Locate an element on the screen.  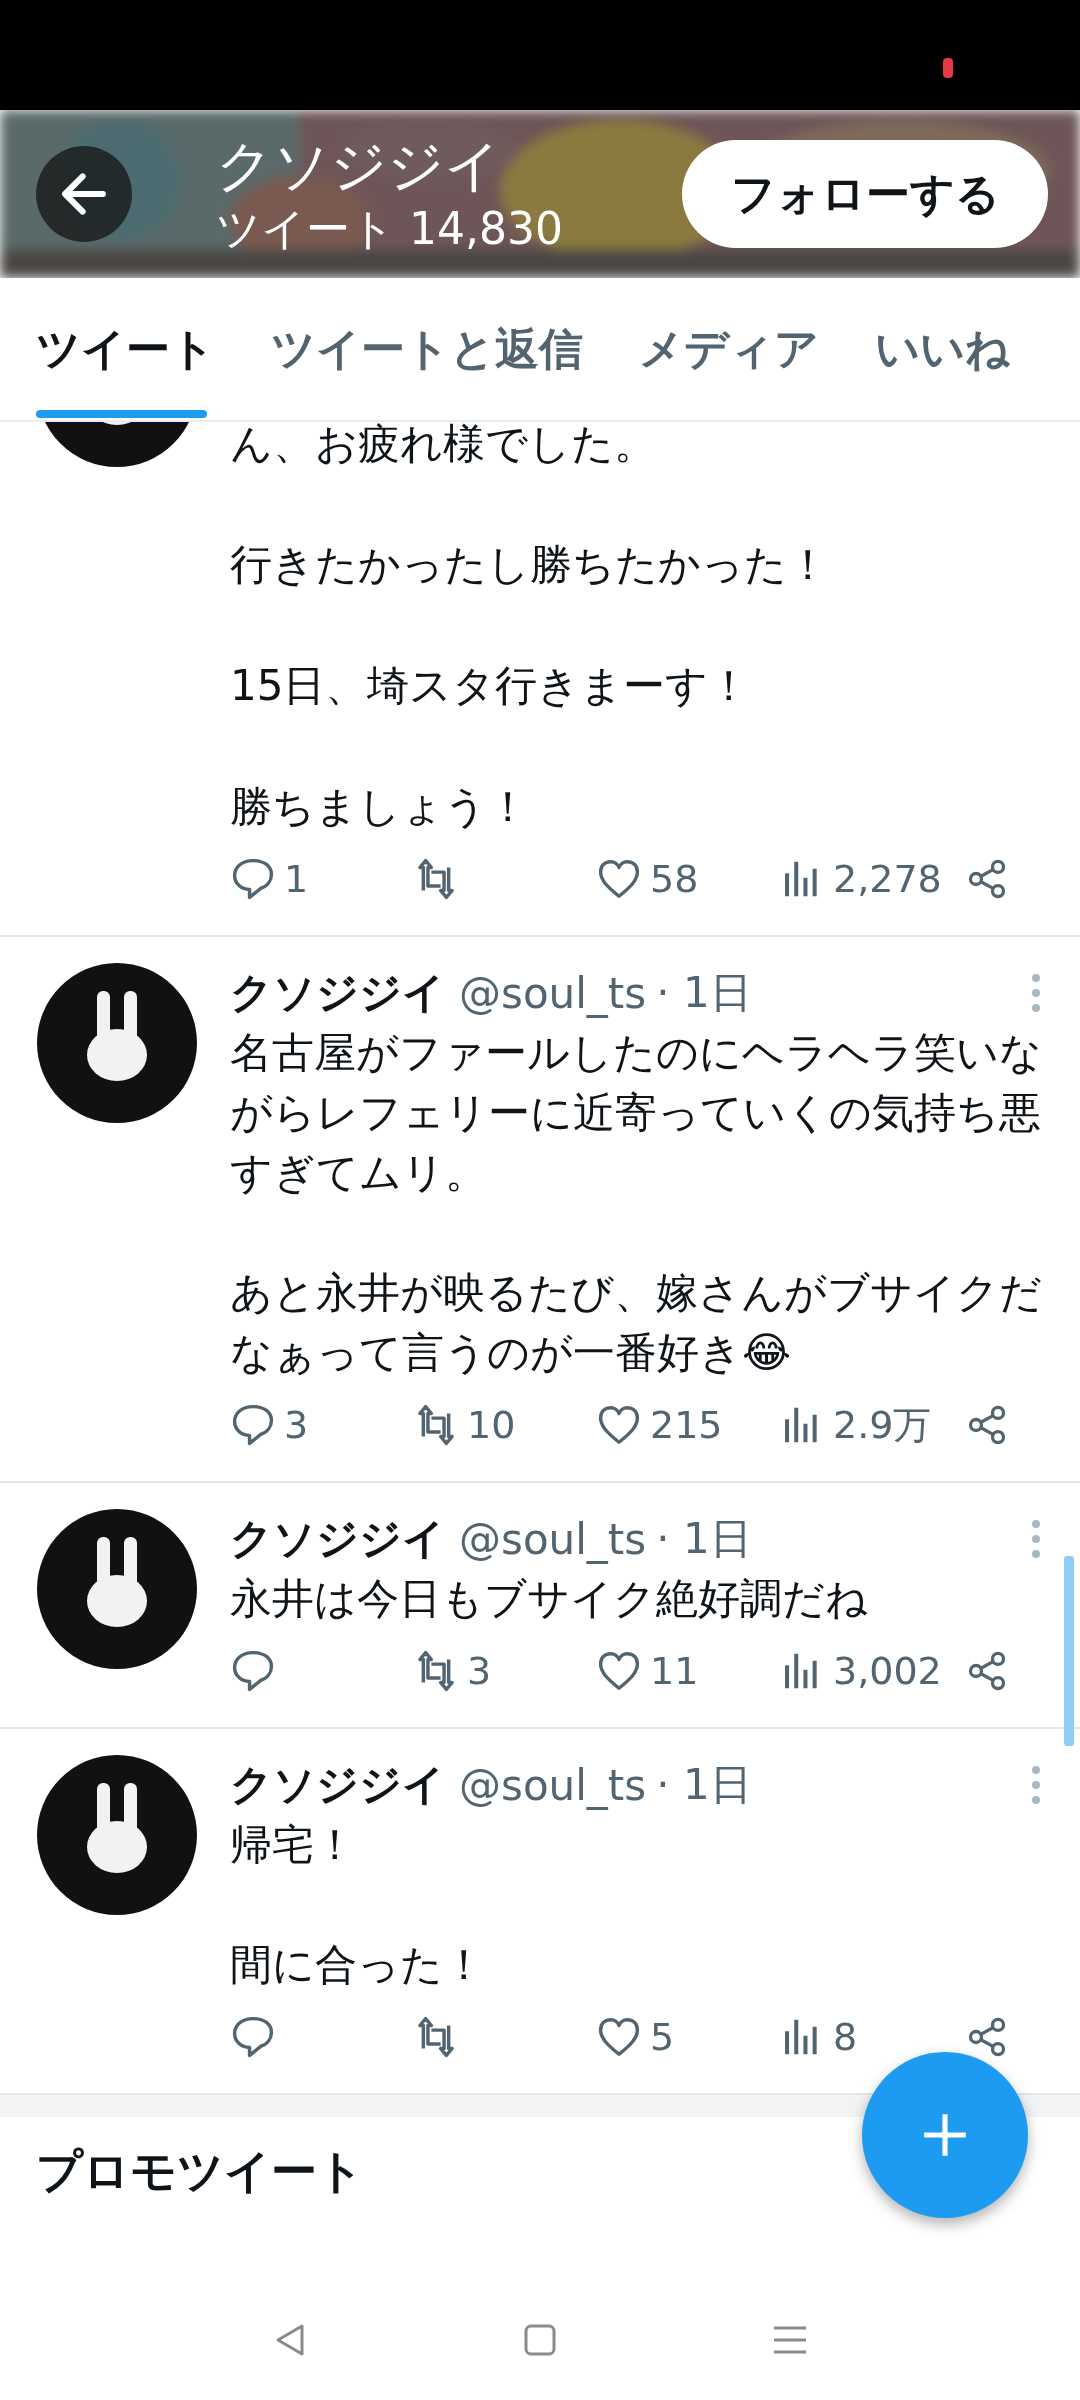
tab: ツイート is located at coordinates (121, 349).